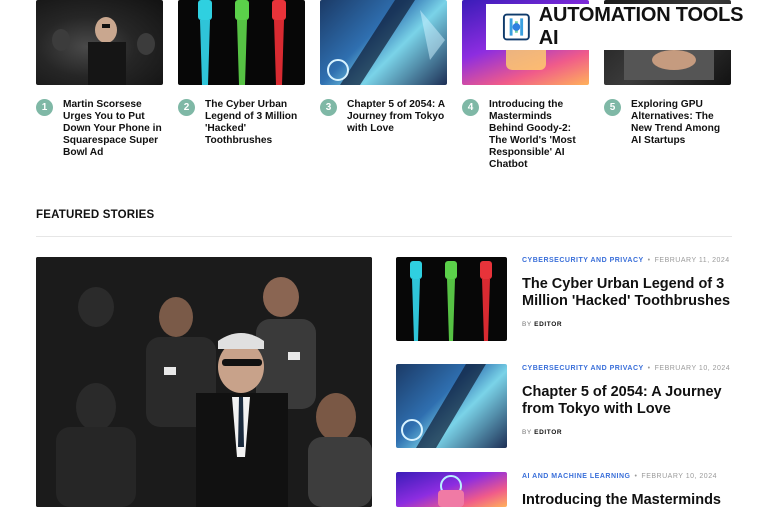  What do you see at coordinates (516, 27) in the screenshot?
I see `brand-logo-icon` at bounding box center [516, 27].